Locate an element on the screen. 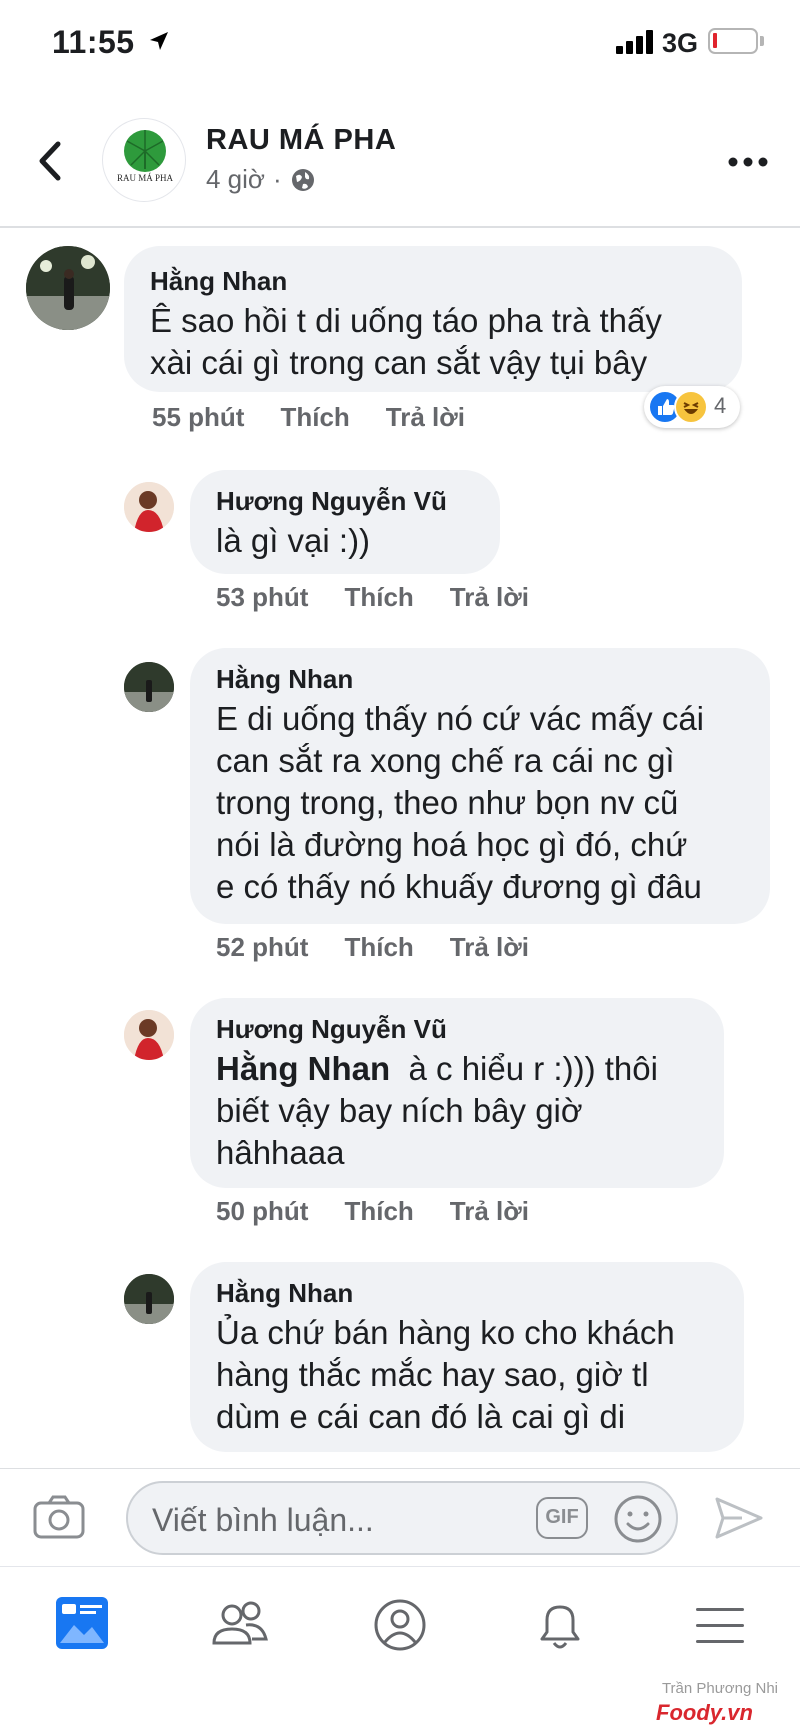 This screenshot has height=1732, width=800. battery-icon is located at coordinates (733, 41).